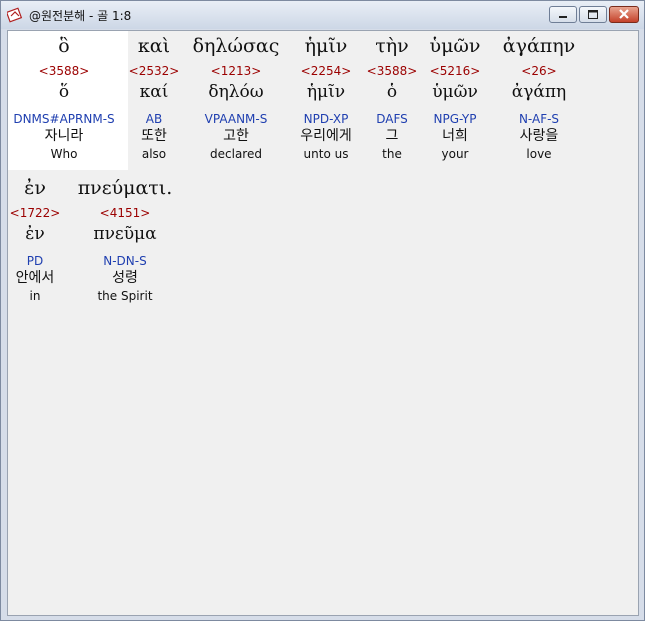 The height and width of the screenshot is (621, 645). What do you see at coordinates (125, 278) in the screenshot?
I see `korean-gloss: 성령` at bounding box center [125, 278].